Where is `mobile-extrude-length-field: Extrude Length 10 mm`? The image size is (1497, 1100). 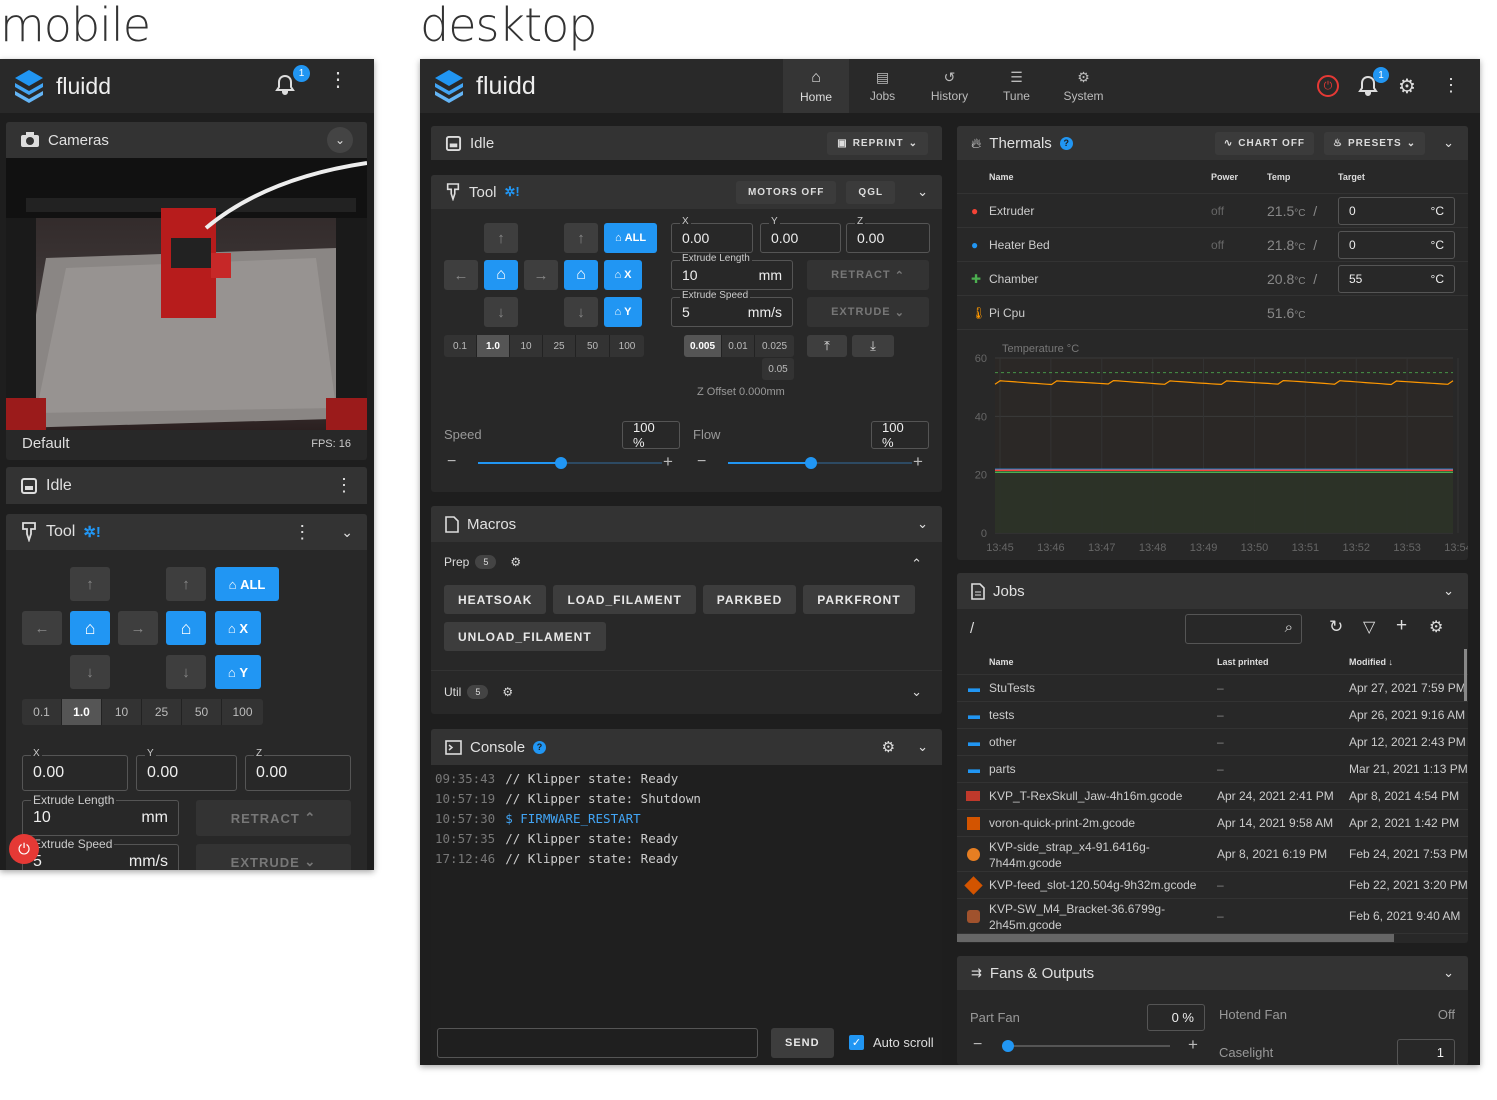
mobile-extrude-length-field: Extrude Length 10 mm is located at coordinates (100, 814).